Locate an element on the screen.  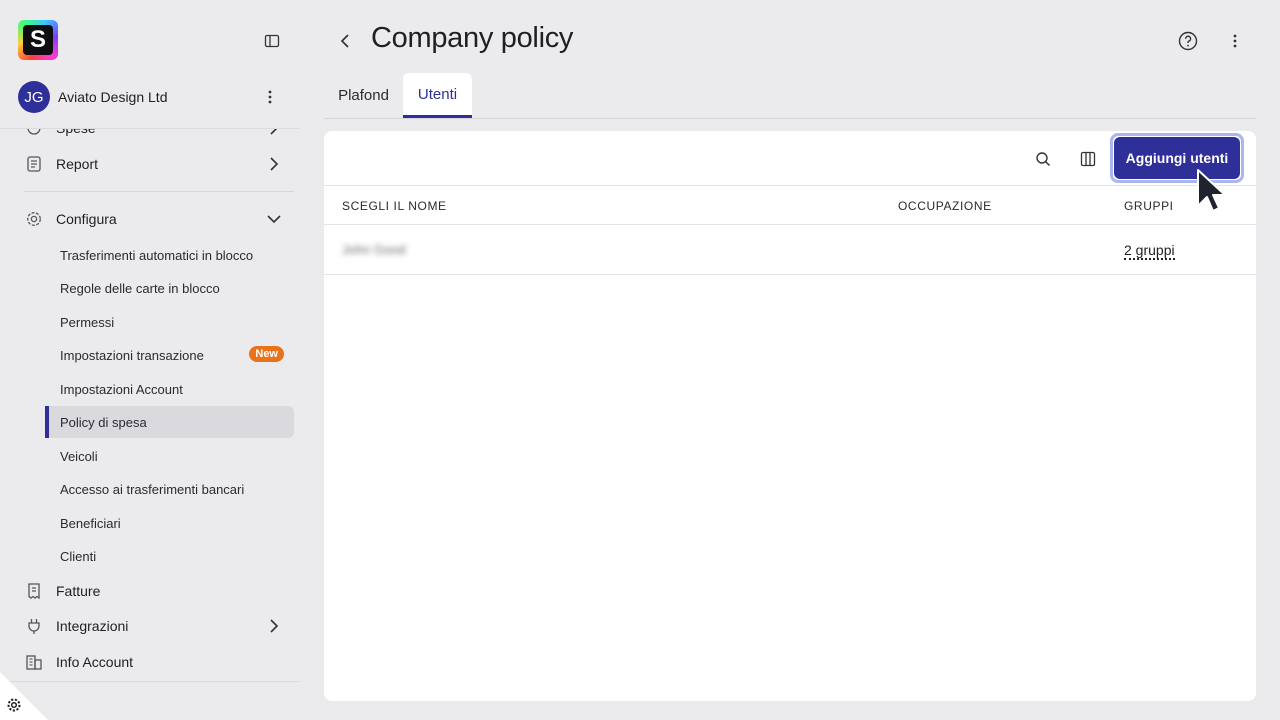
report-icon is located at coordinates (34, 164).